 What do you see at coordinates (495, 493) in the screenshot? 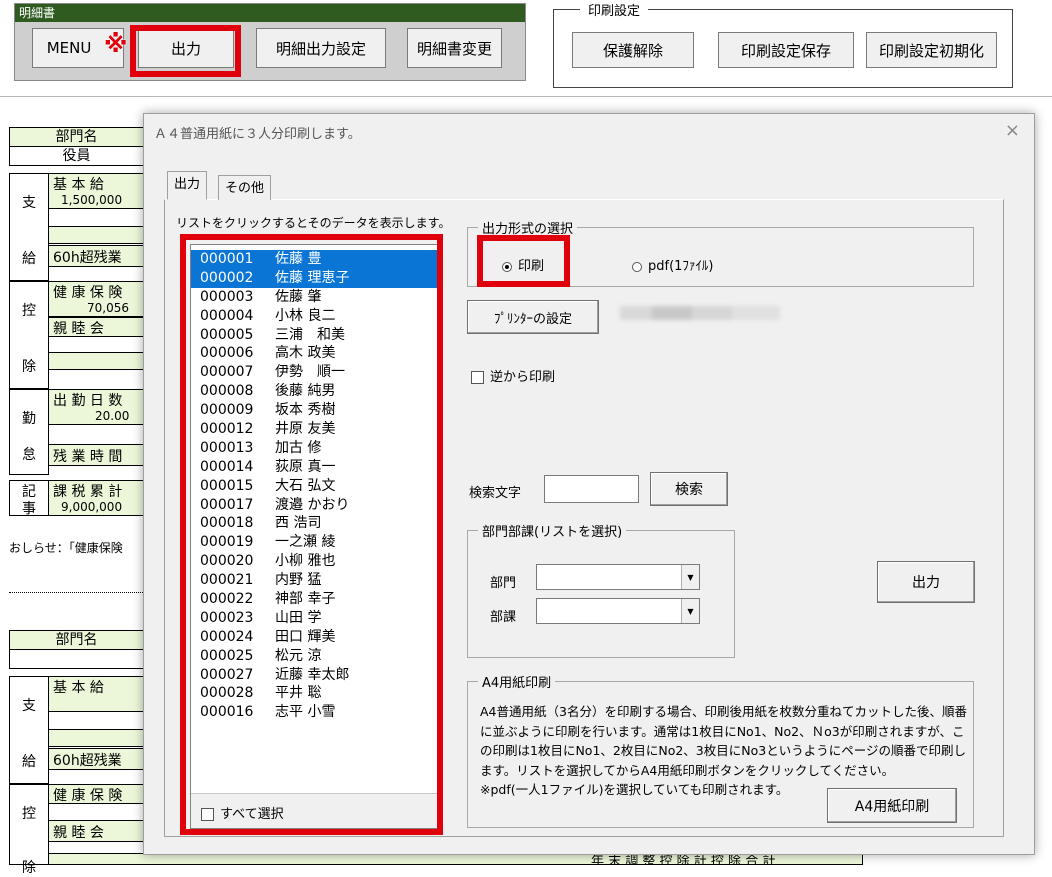
I see `search-label: 検索文字` at bounding box center [495, 493].